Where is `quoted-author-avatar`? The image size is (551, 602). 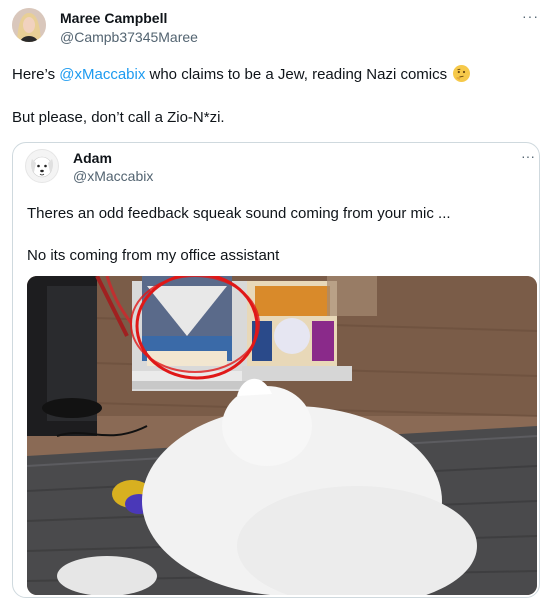
quoted-author-avatar is located at coordinates (42, 166).